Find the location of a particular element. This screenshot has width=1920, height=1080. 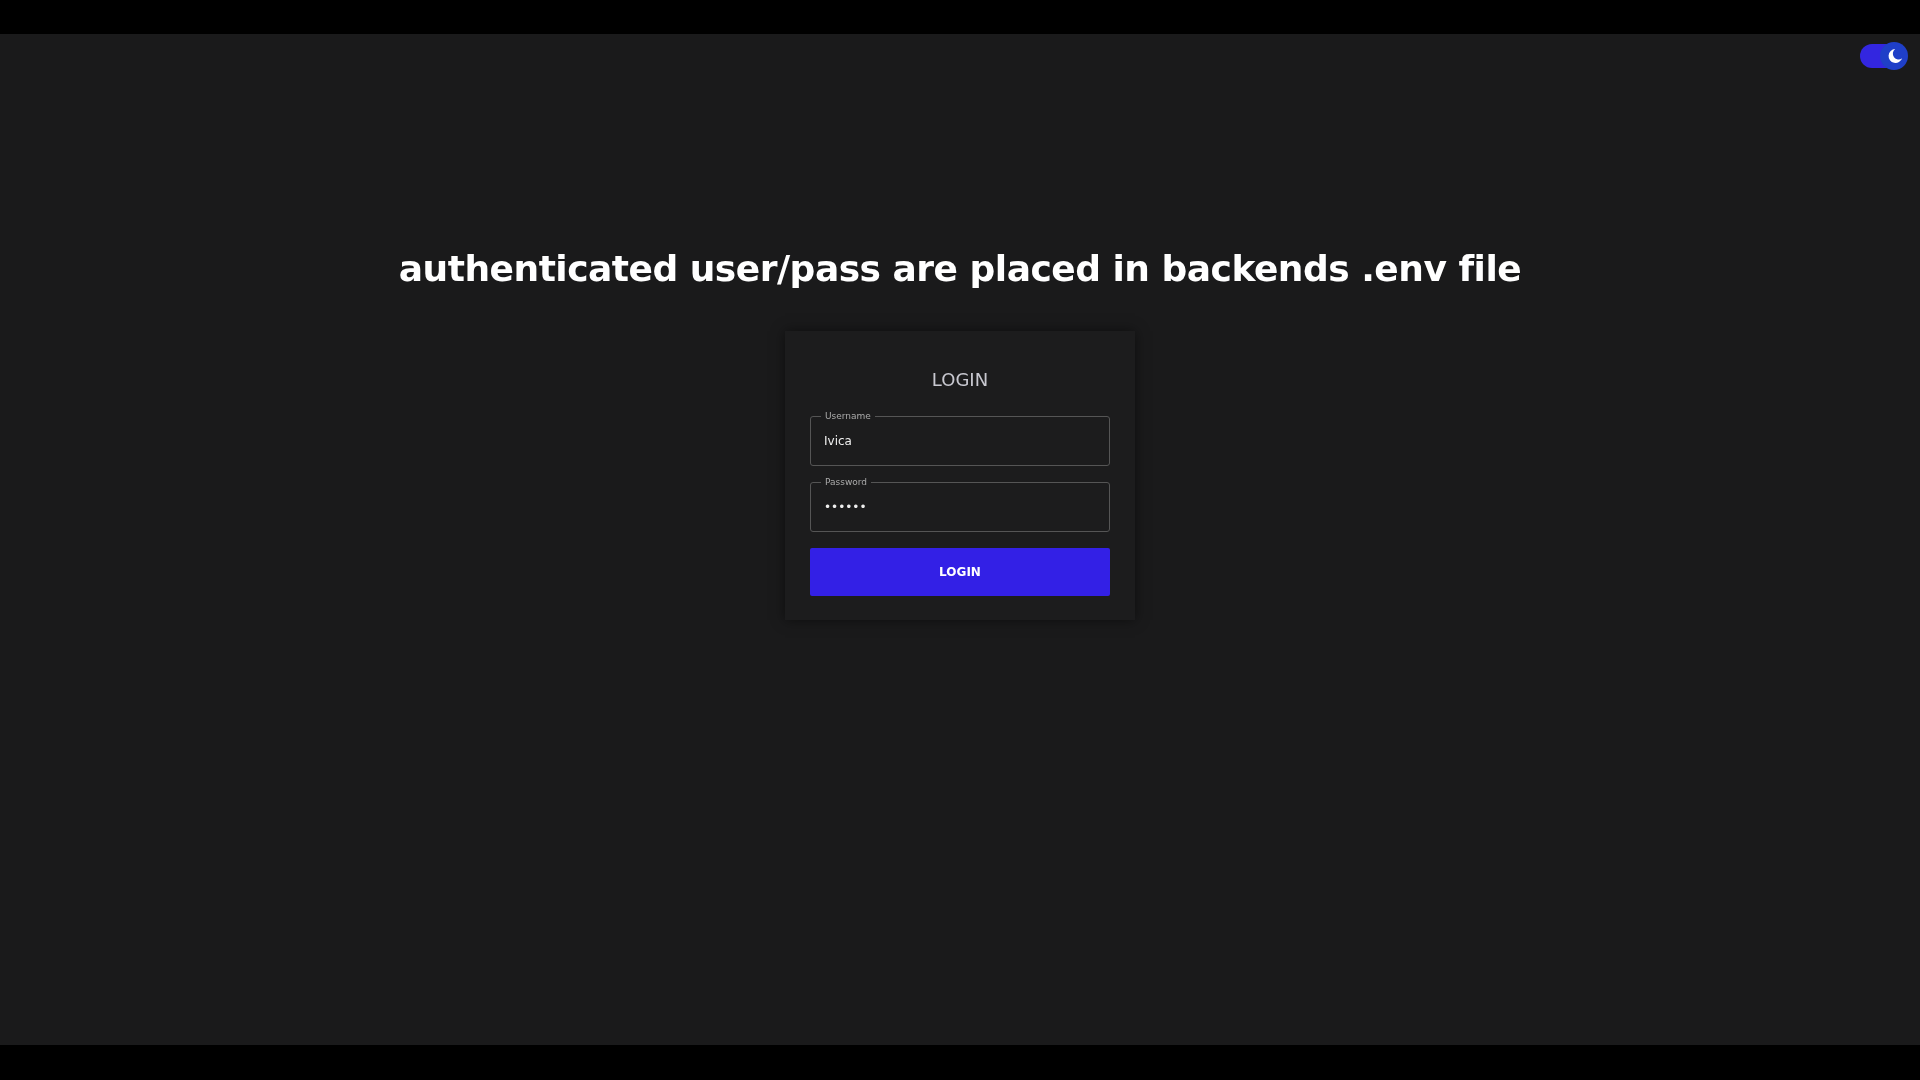

page-heading: authenticated user/pass are placed in backends .env file is located at coordinates (960, 268).